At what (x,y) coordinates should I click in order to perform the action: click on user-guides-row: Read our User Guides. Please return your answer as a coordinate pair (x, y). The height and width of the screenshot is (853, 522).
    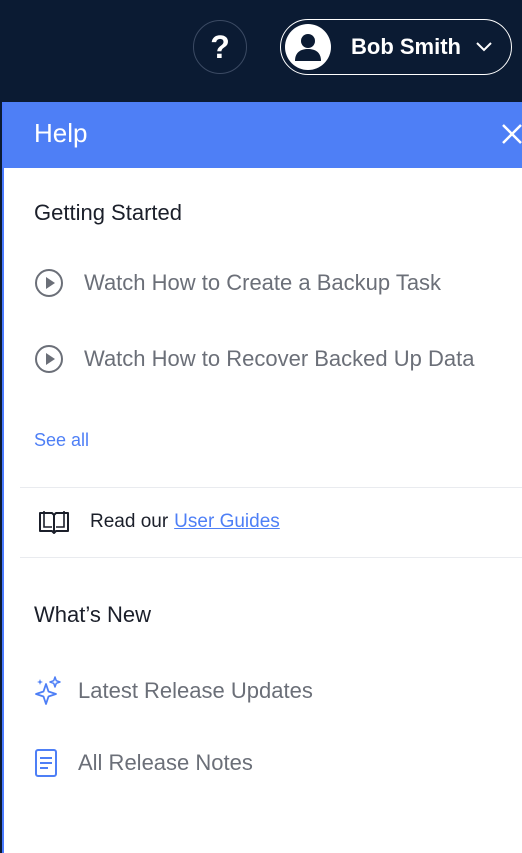
    Looking at the image, I should click on (159, 522).